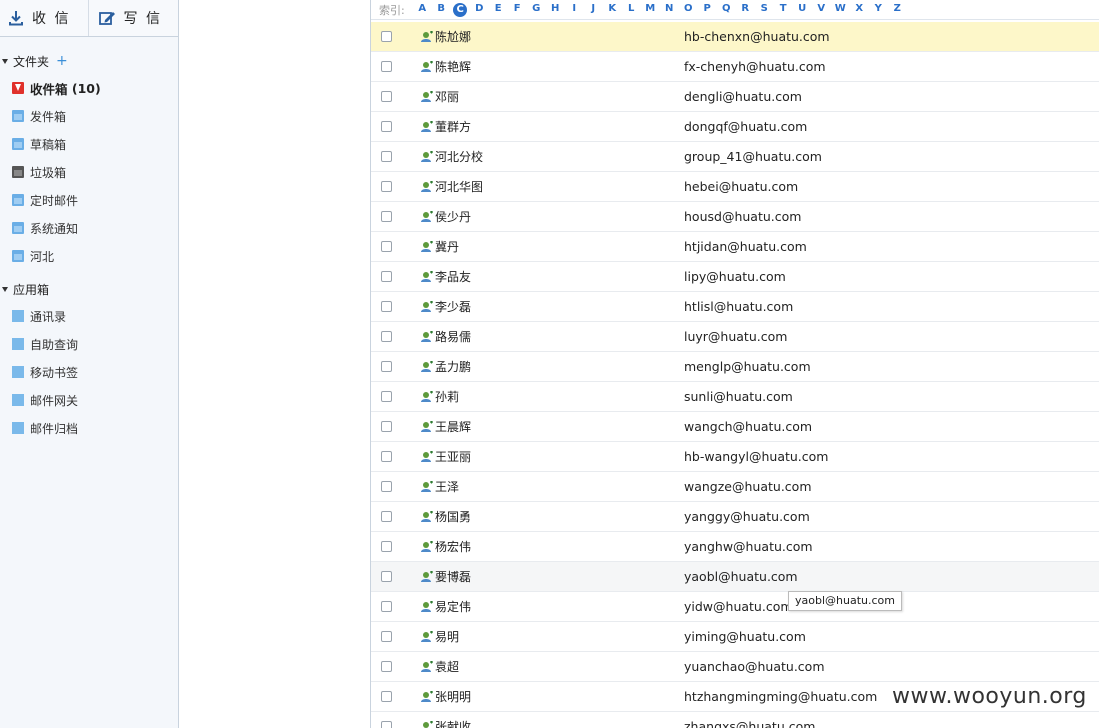 Image resolution: width=1099 pixels, height=728 pixels. What do you see at coordinates (453, 696) in the screenshot?
I see `contact-name: 张明明` at bounding box center [453, 696].